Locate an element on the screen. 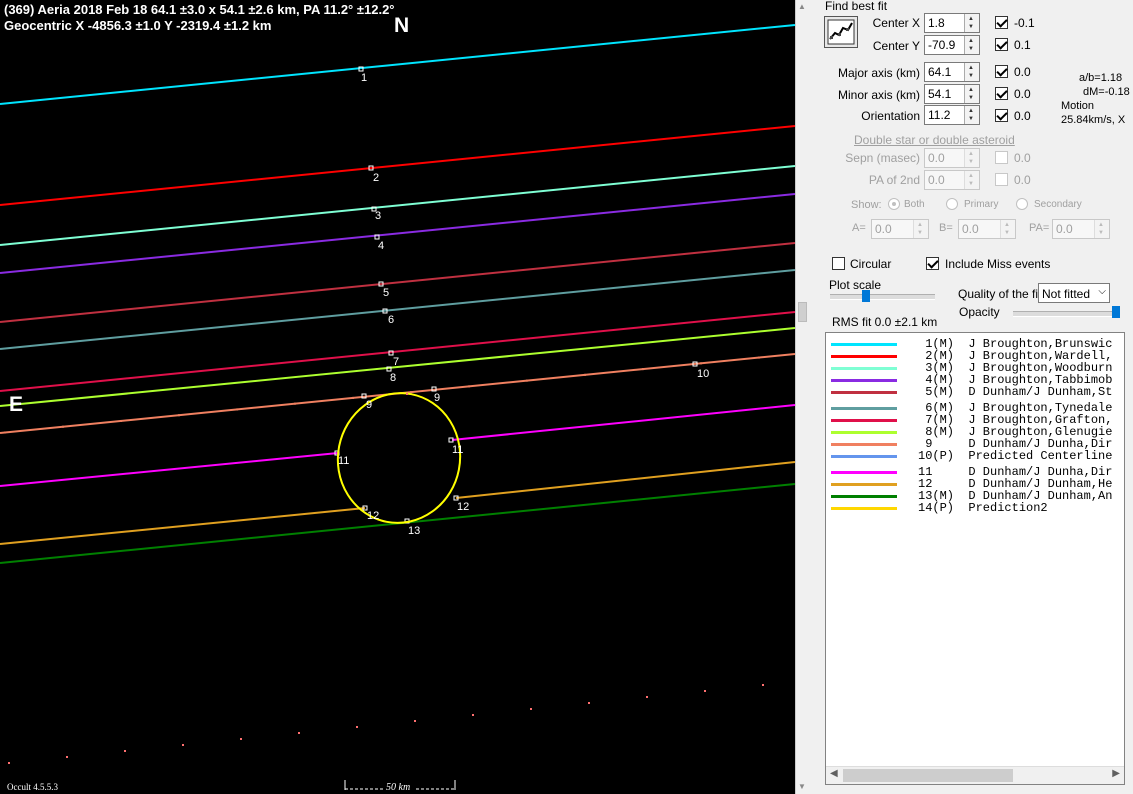  show-secondary-label: Secondary is located at coordinates (1058, 204).